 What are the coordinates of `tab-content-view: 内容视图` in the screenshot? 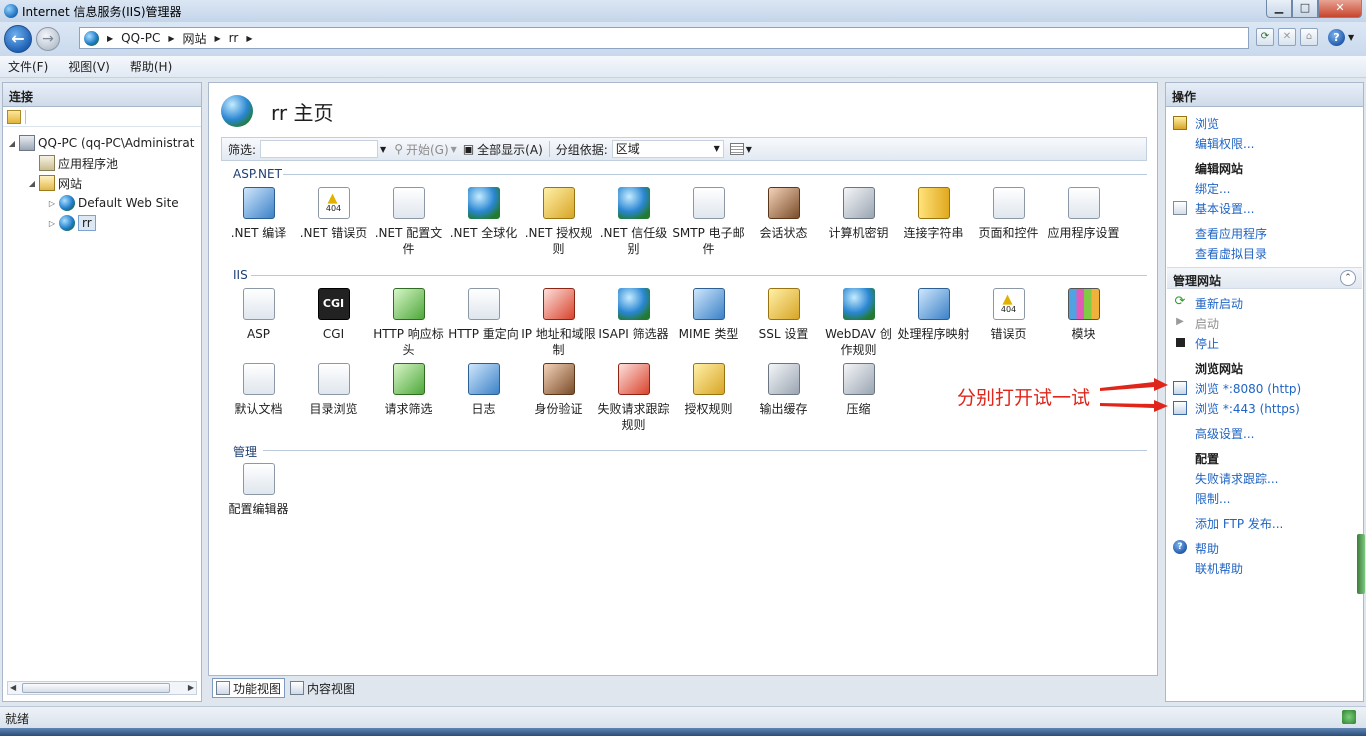 It's located at (322, 688).